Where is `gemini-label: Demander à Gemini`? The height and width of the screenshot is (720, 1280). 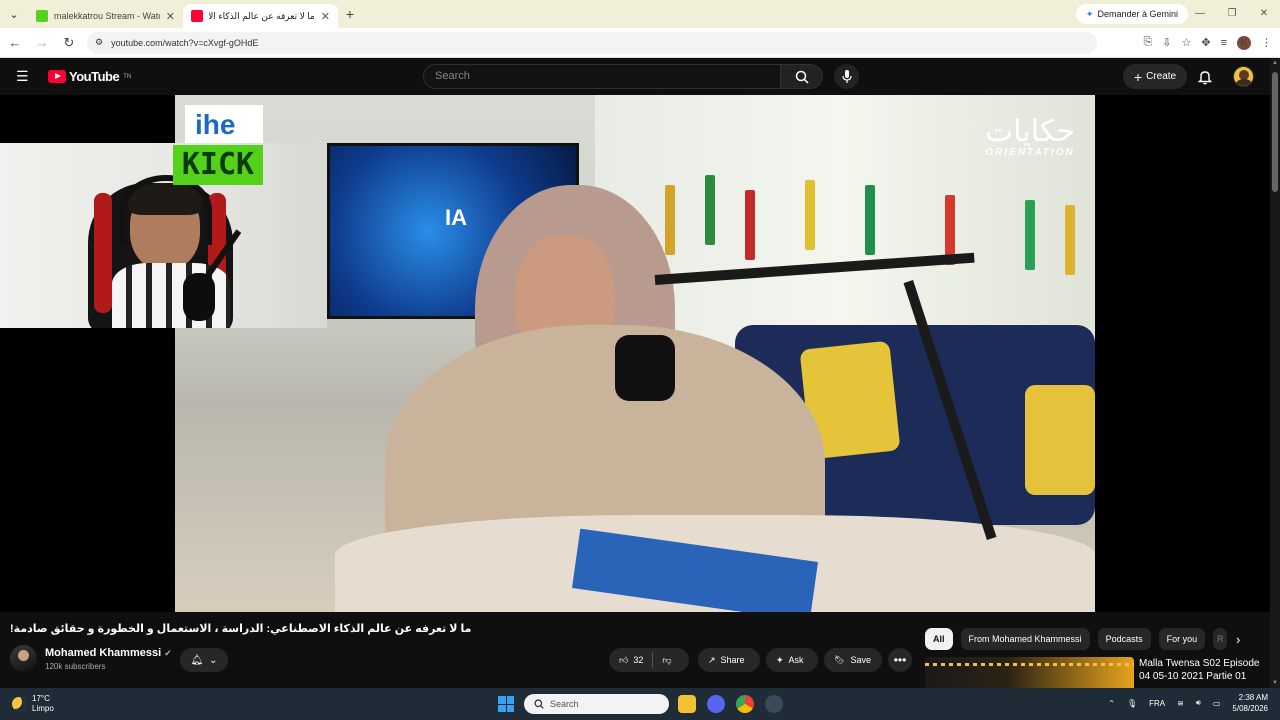 gemini-label: Demander à Gemini is located at coordinates (1137, 14).